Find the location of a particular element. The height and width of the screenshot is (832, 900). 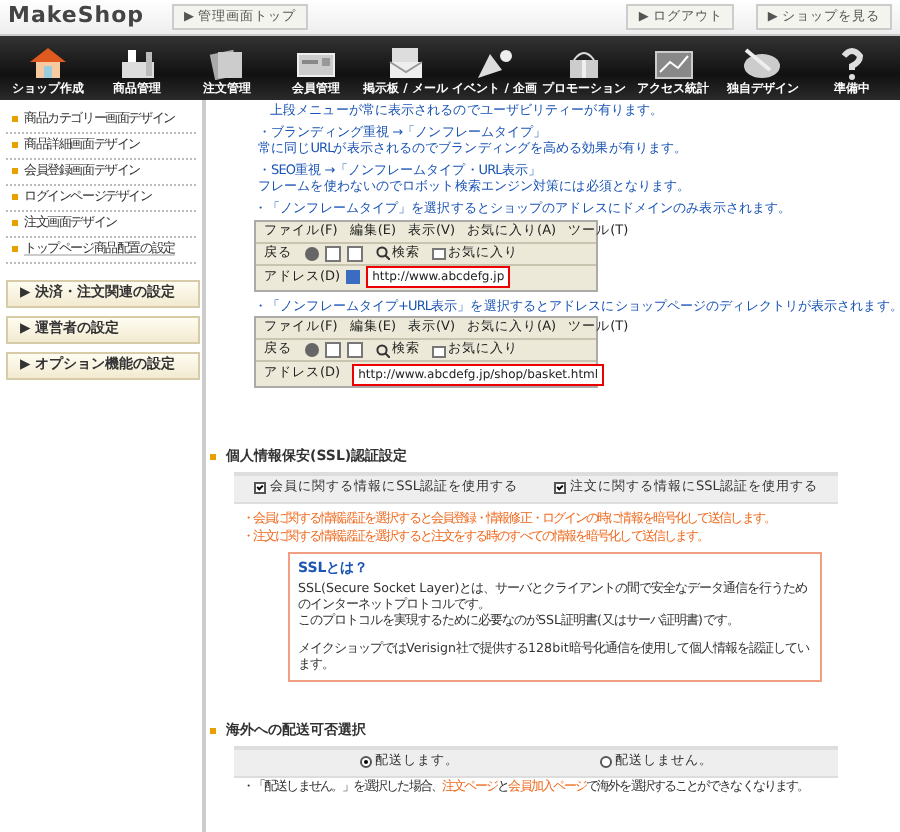

house-icon is located at coordinates (48, 63).